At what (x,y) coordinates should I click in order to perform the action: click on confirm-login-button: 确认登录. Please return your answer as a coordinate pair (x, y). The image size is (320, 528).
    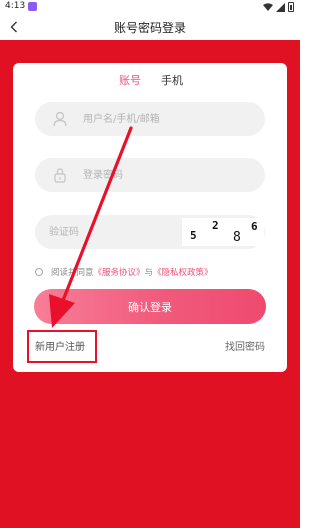
    Looking at the image, I should click on (150, 306).